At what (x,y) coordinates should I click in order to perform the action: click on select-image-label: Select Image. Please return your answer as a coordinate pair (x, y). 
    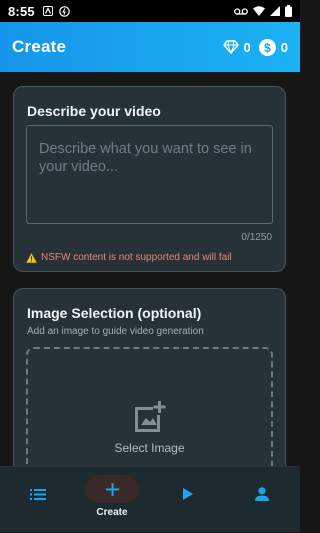
    Looking at the image, I should click on (149, 448).